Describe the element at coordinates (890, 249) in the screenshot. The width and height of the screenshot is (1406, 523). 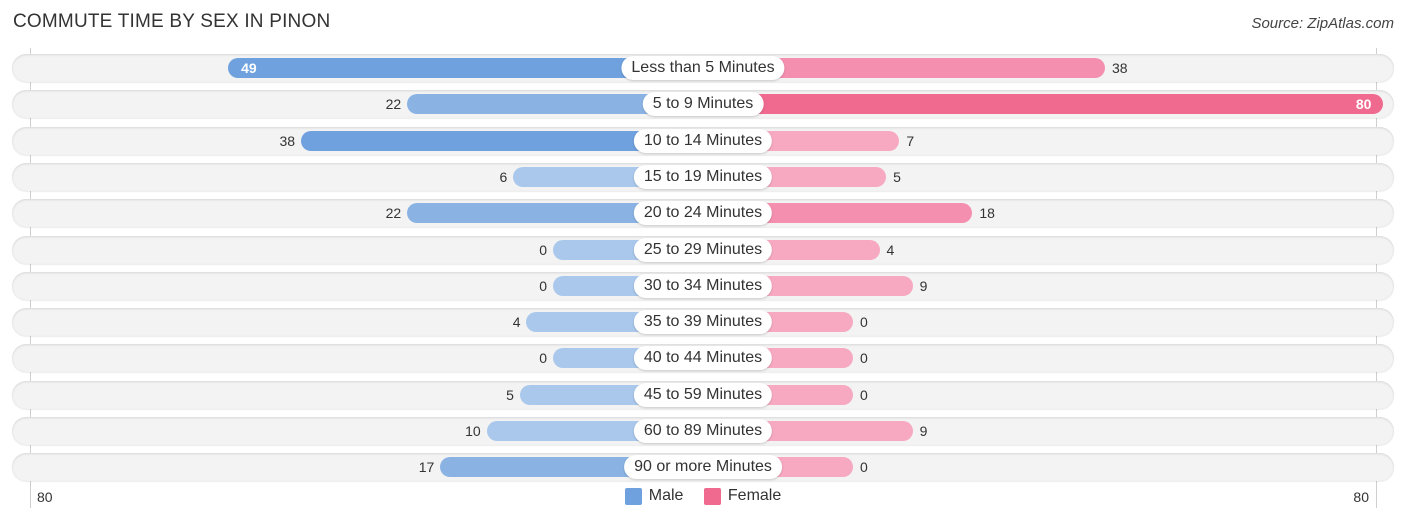
I see `value-label-female: 4` at that location.